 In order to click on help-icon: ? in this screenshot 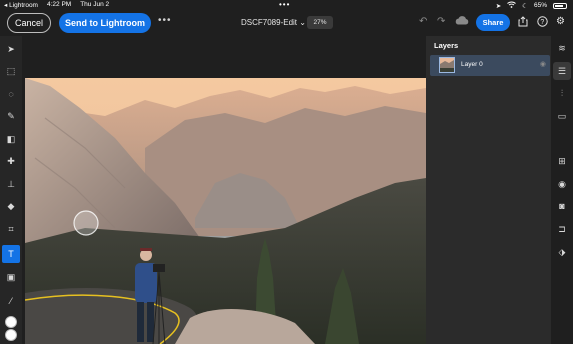, I will do `click(542, 23)`.